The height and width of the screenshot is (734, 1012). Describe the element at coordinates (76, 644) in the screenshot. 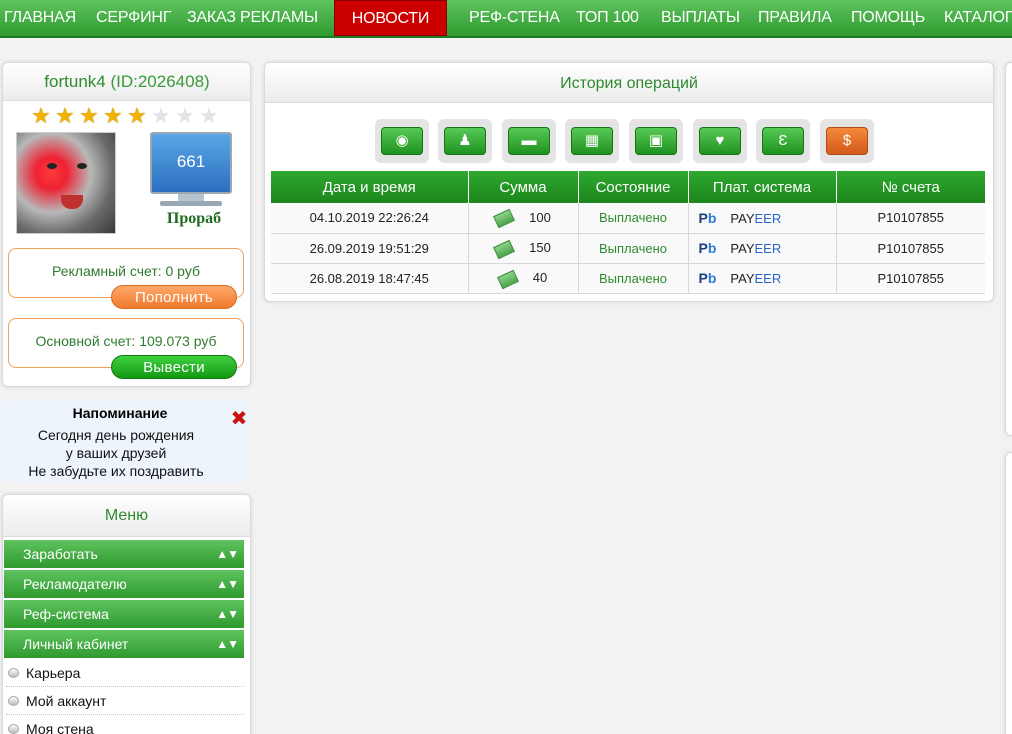

I see `menu-section-label: Личный кабинет` at that location.